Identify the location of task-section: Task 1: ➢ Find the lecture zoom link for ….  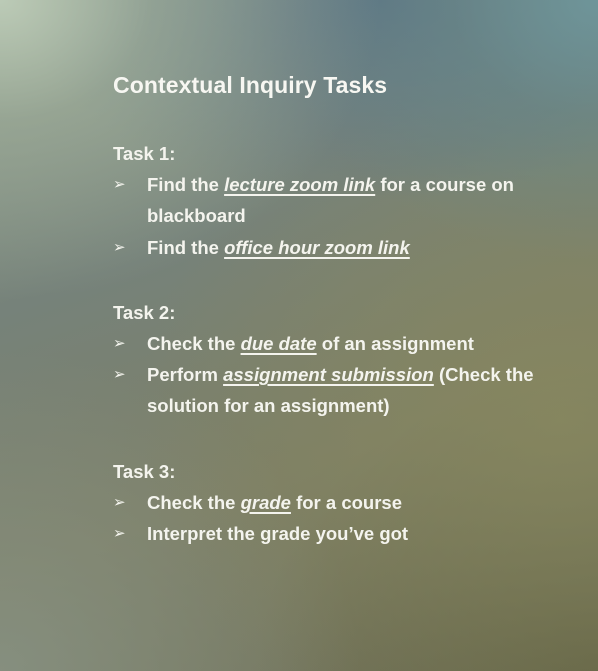
(348, 200).